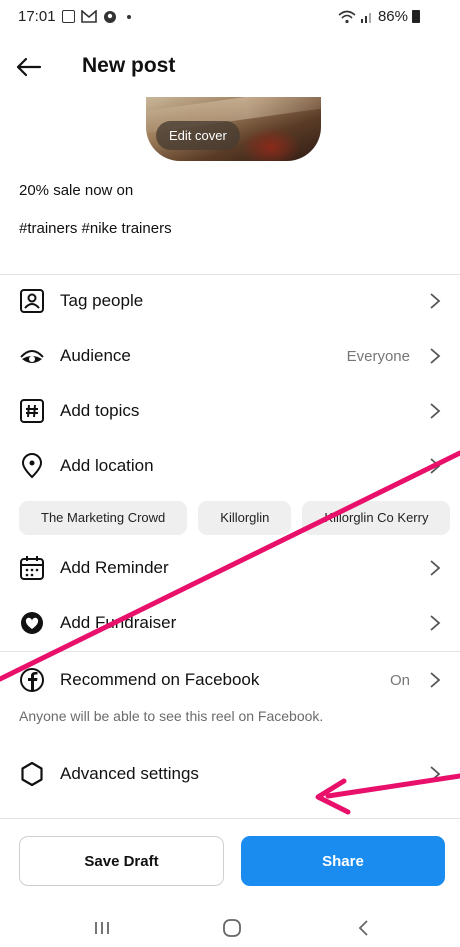  I want to click on signal-icon, so click(365, 17).